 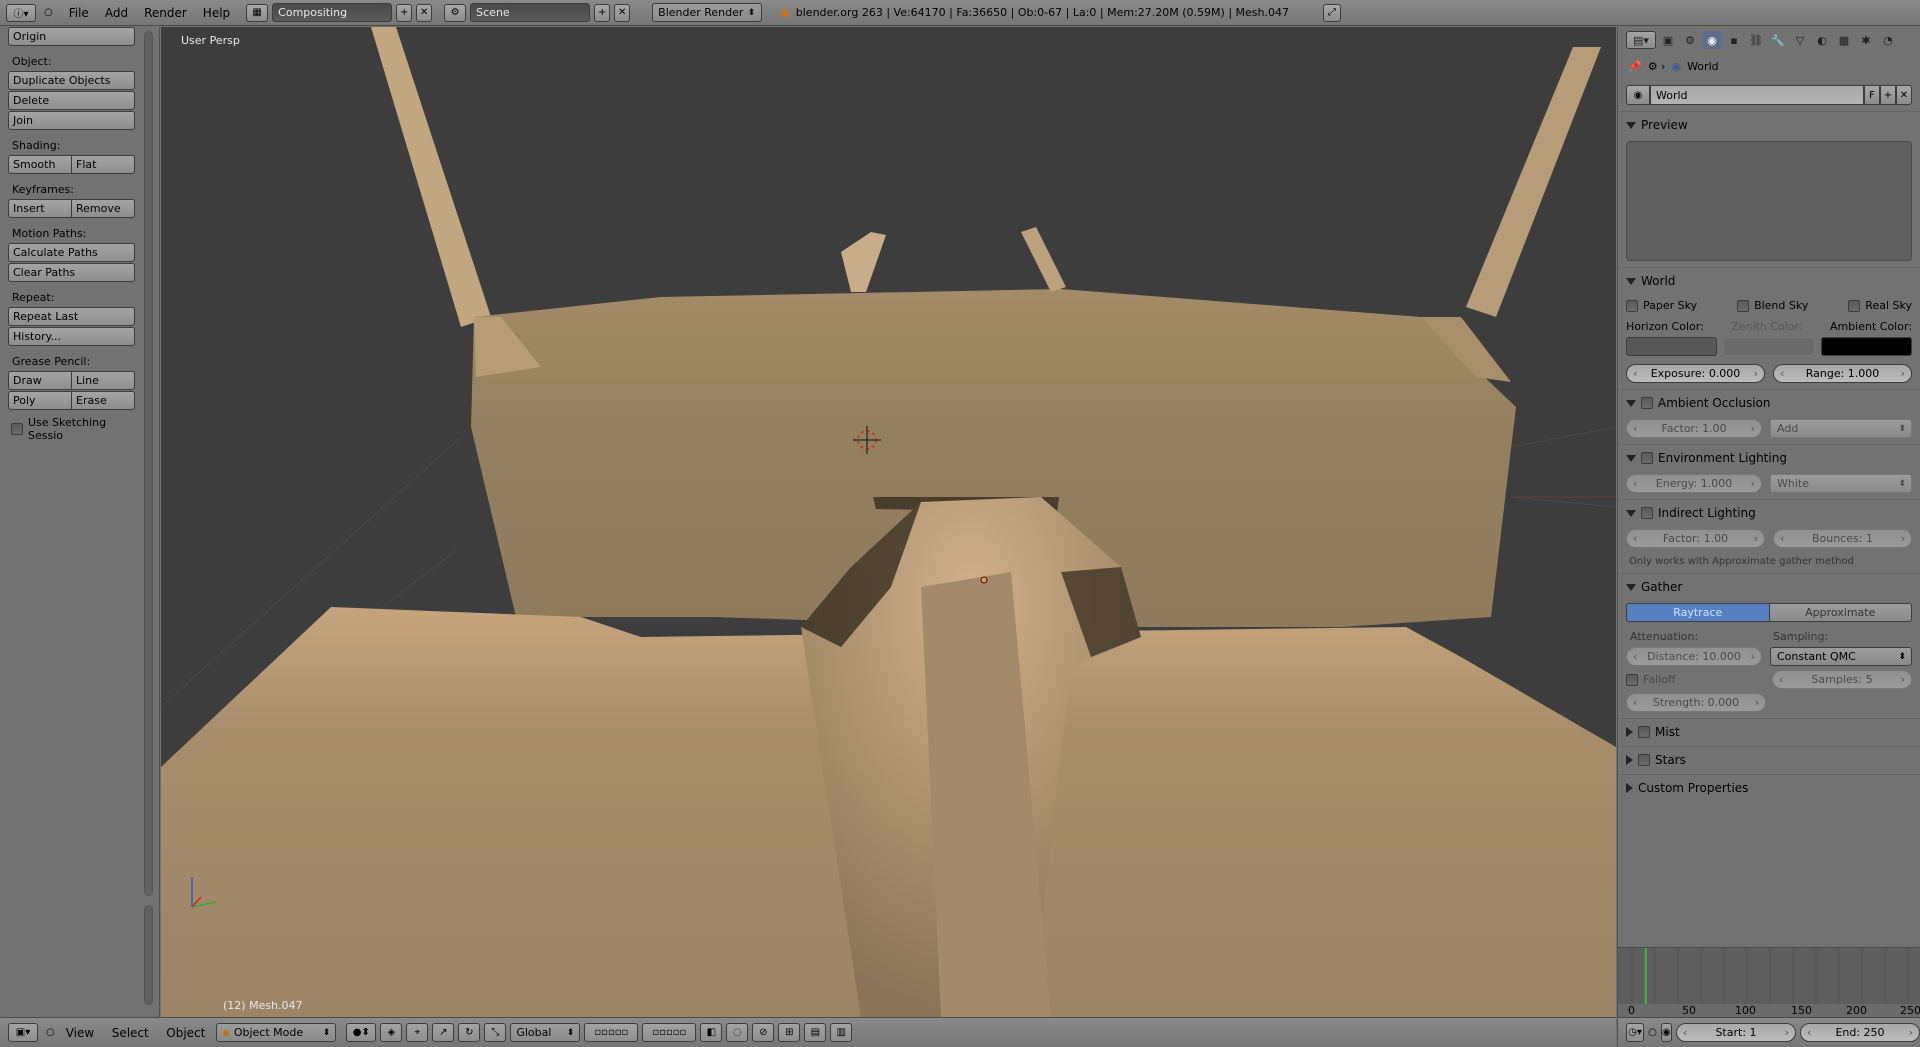 I want to click on origin-button: Origin, so click(x=71, y=36).